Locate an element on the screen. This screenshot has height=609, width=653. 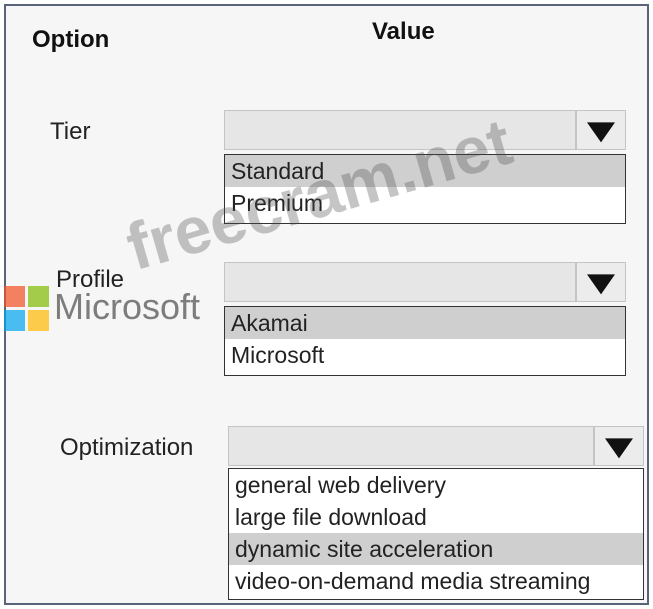
logo-square-green is located at coordinates (38, 296).